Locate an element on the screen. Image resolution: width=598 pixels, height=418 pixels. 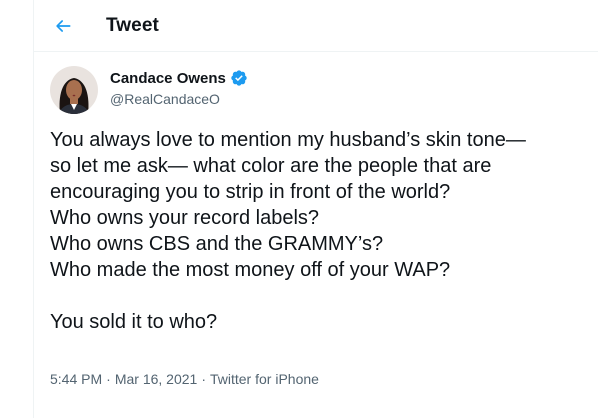
back-arrow-icon is located at coordinates (63, 26).